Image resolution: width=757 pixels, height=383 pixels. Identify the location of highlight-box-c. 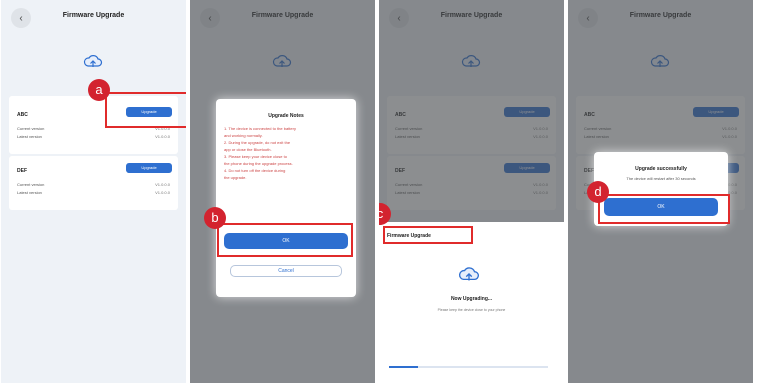
(428, 235).